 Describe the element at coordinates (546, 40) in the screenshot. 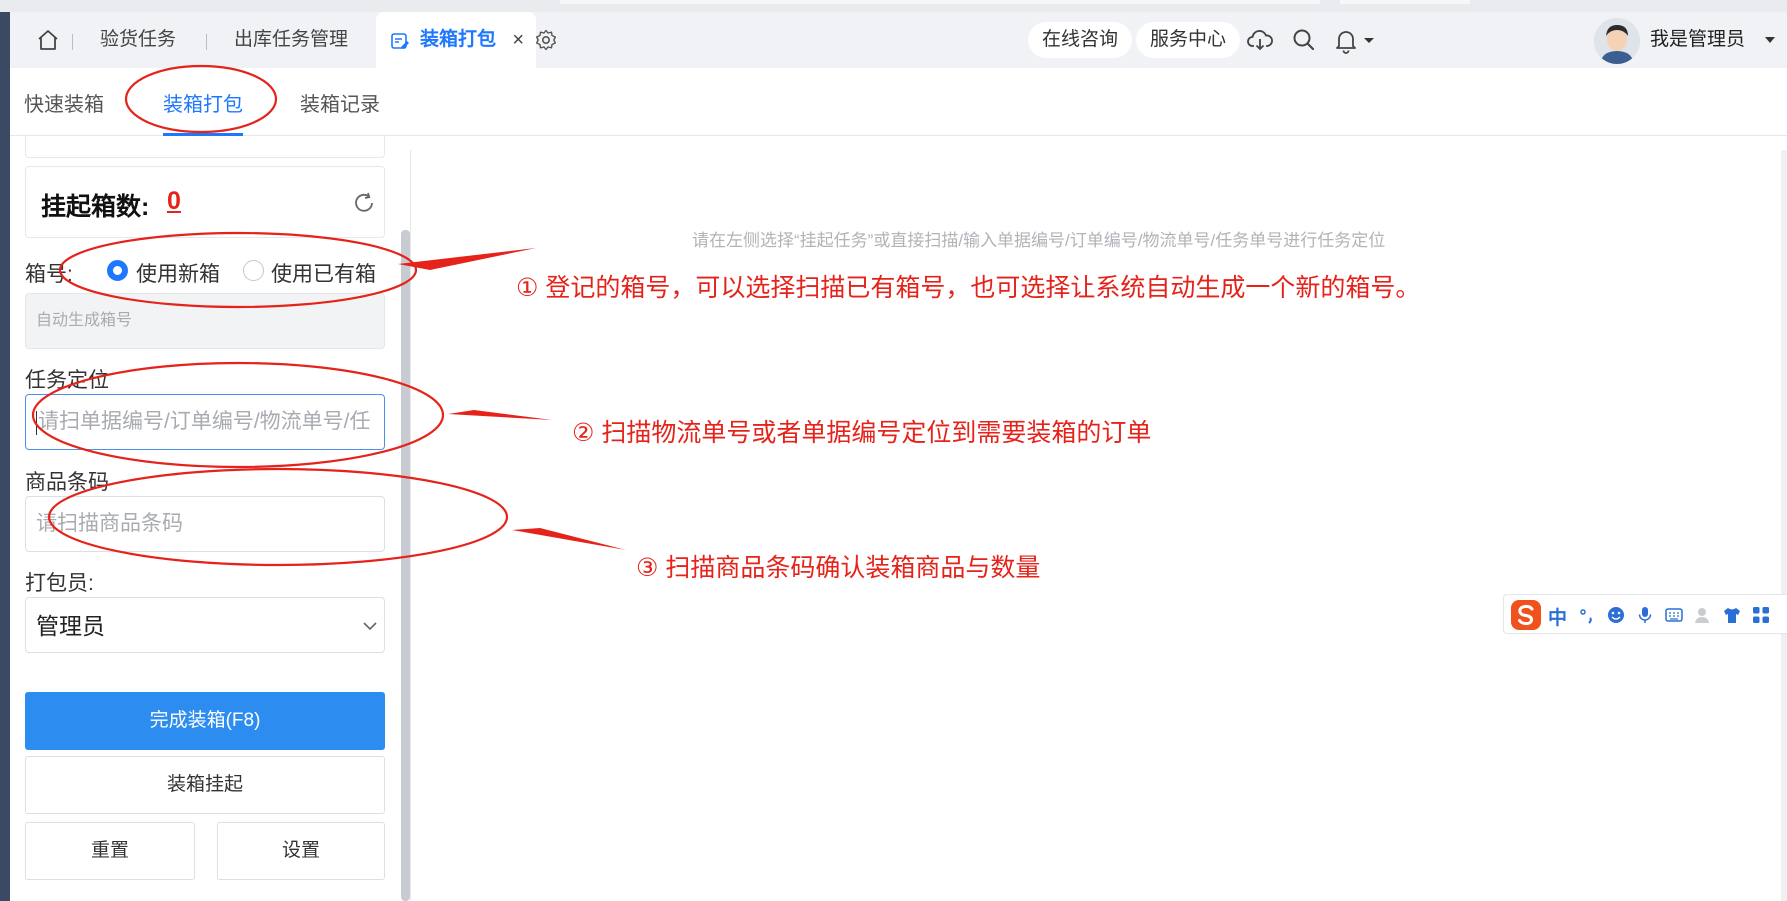

I see `gear-icon` at that location.